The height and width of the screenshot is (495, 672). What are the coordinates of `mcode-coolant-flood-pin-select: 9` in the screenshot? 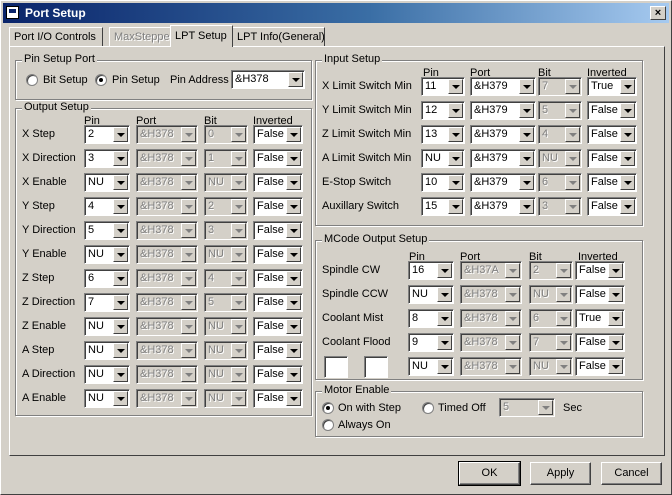 It's located at (431, 342).